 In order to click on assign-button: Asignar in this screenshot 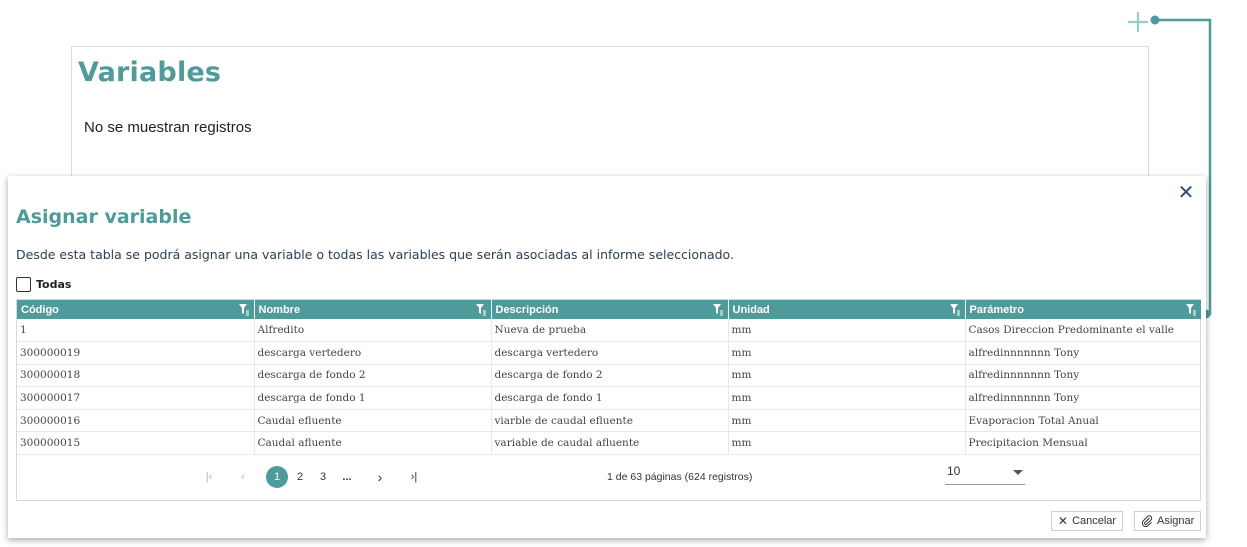, I will do `click(1168, 521)`.